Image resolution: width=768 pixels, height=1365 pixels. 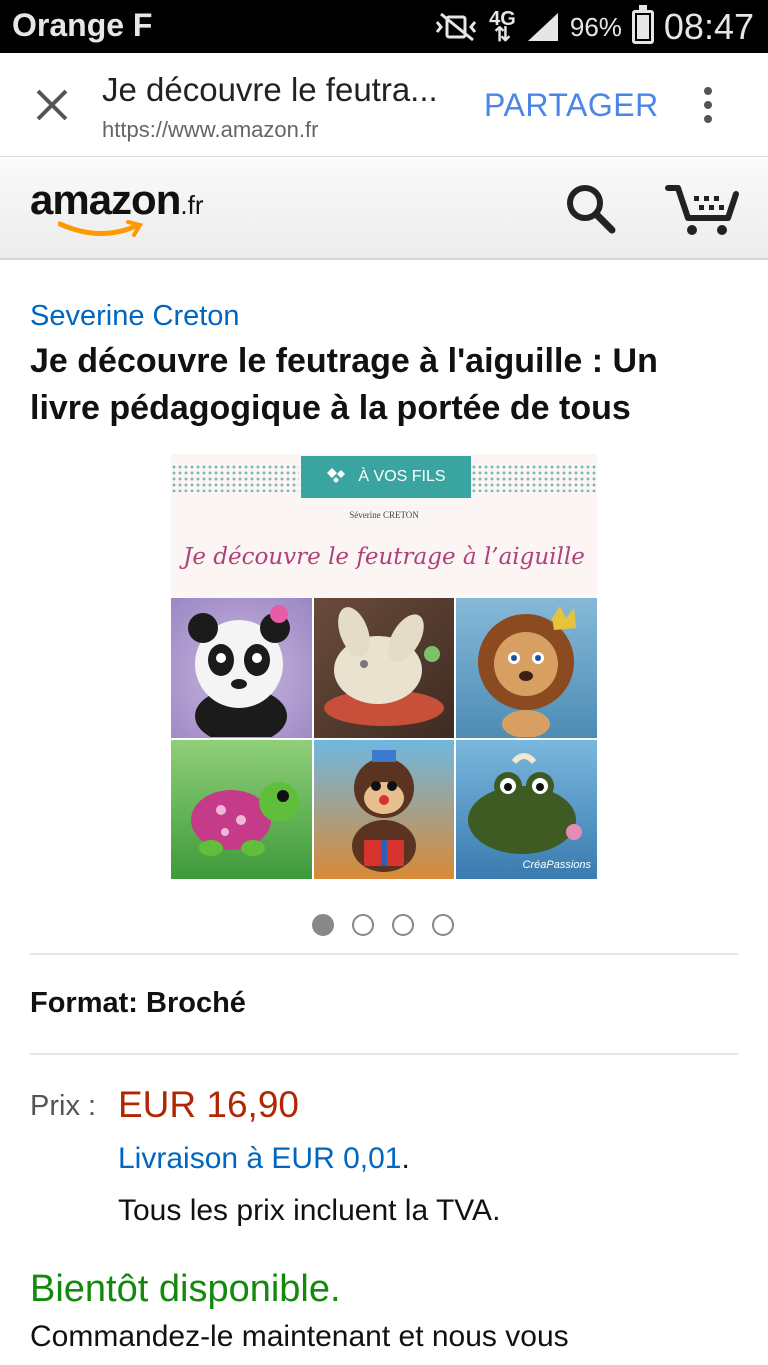 I want to click on cover-photo-grid: CréaPassions, so click(x=384, y=738).